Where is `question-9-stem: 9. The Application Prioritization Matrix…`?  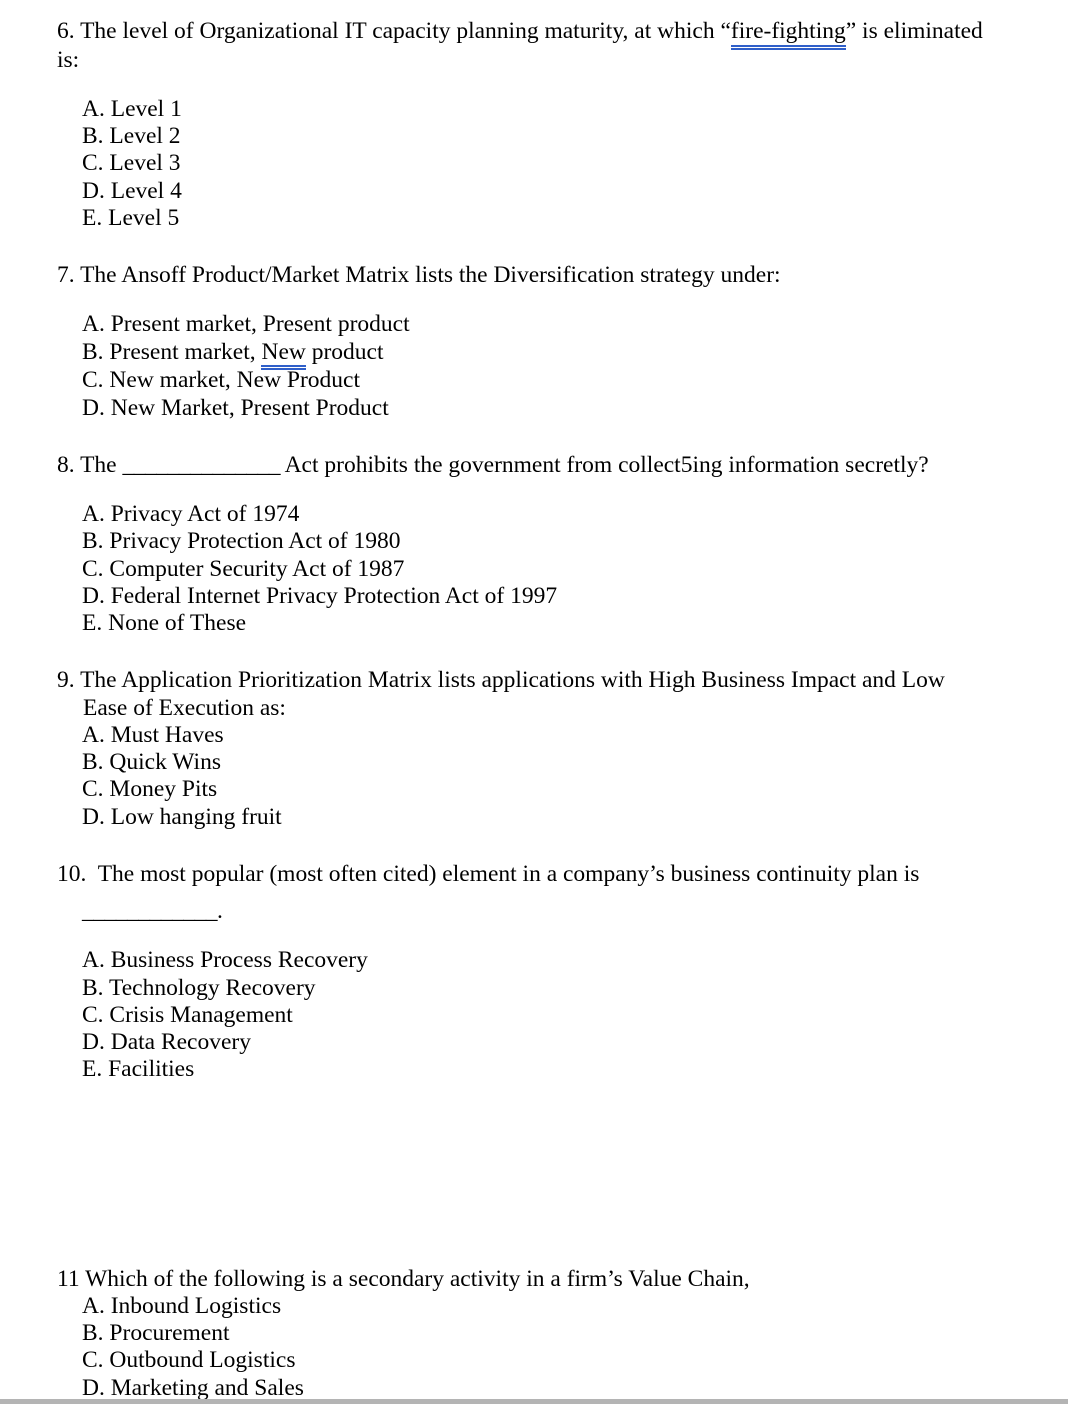 question-9-stem: 9. The Application Prioritization Matrix… is located at coordinates (504, 694).